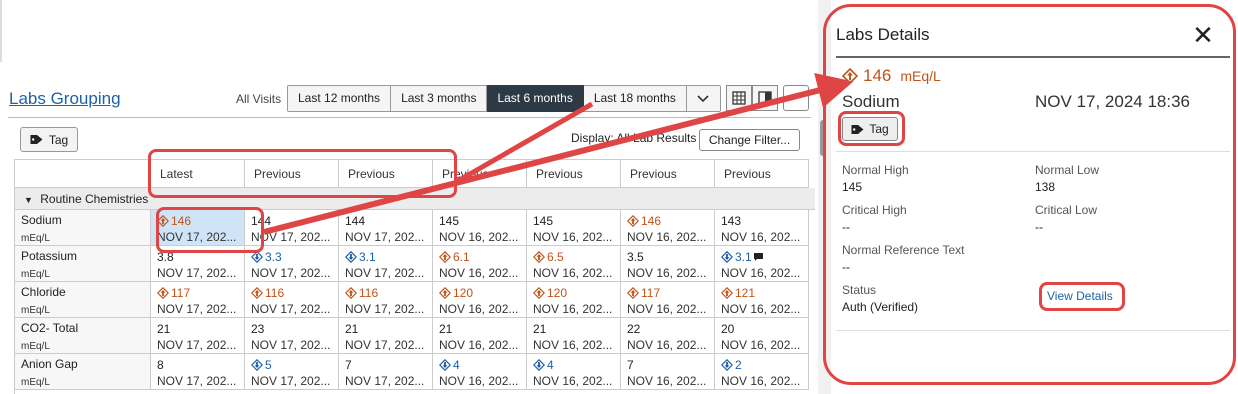 Image resolution: width=1238 pixels, height=394 pixels. I want to click on range-button-1: Last 3 months, so click(439, 98).